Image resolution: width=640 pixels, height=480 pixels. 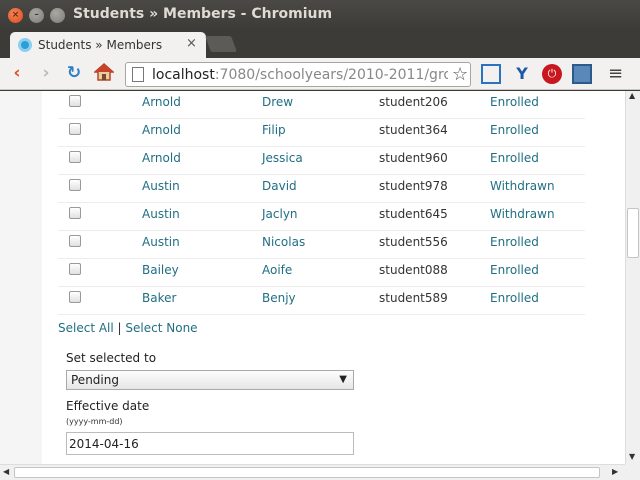 What do you see at coordinates (36, 15) in the screenshot?
I see `window-minimize-button: –` at bounding box center [36, 15].